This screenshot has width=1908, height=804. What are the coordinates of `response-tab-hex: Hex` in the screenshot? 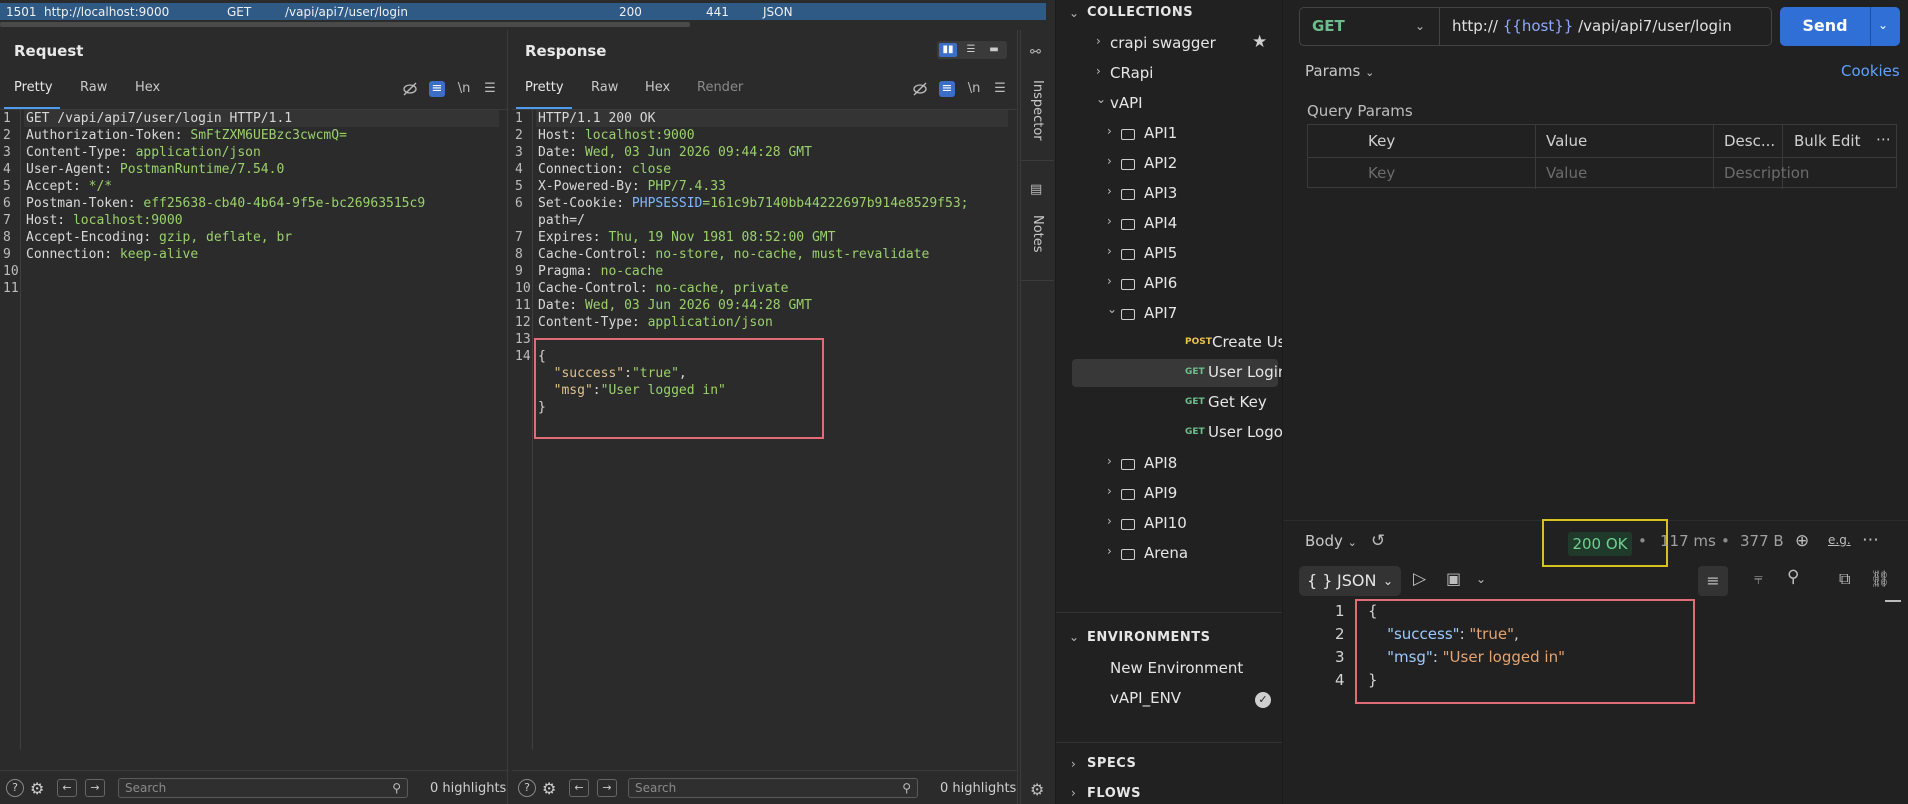 It's located at (657, 87).